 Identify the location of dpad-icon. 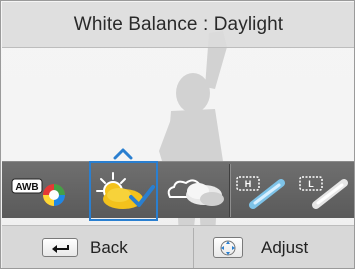
(228, 247).